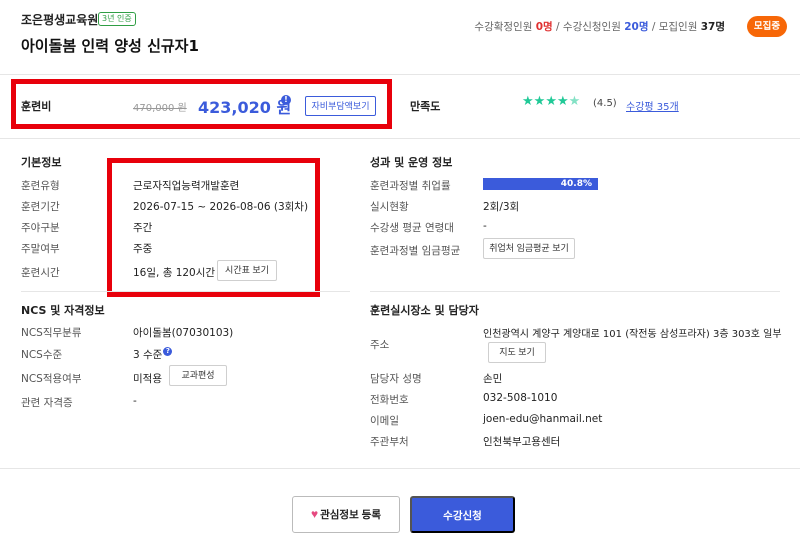 Image resolution: width=800 pixels, height=544 pixels. What do you see at coordinates (286, 100) in the screenshot?
I see `info-icon: !` at bounding box center [286, 100].